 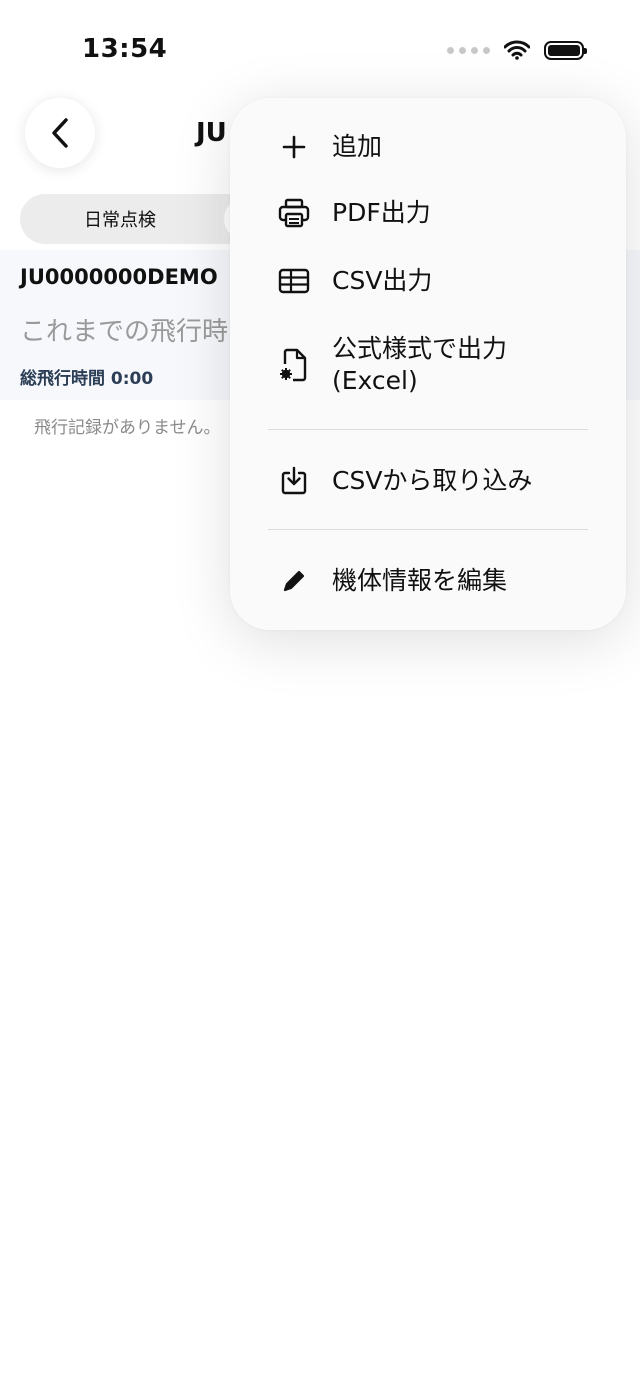 I want to click on menu-item-label-line2: (Excel), so click(x=375, y=380).